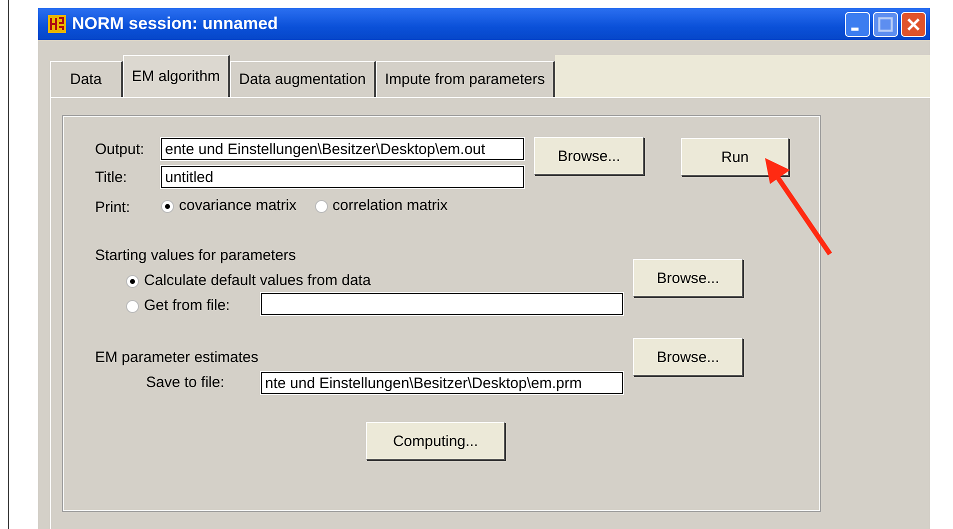  What do you see at coordinates (342, 177) in the screenshot?
I see `title-field: untitled` at bounding box center [342, 177].